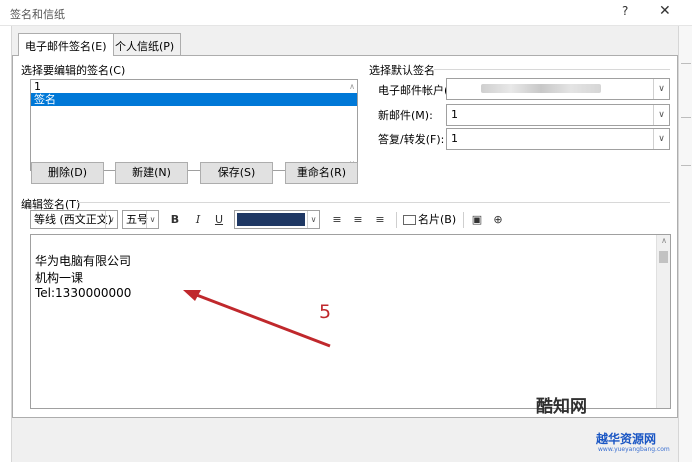 This screenshot has width=692, height=462. Describe the element at coordinates (83, 293) in the screenshot. I see `signature-line: Tel:1330000000` at that location.